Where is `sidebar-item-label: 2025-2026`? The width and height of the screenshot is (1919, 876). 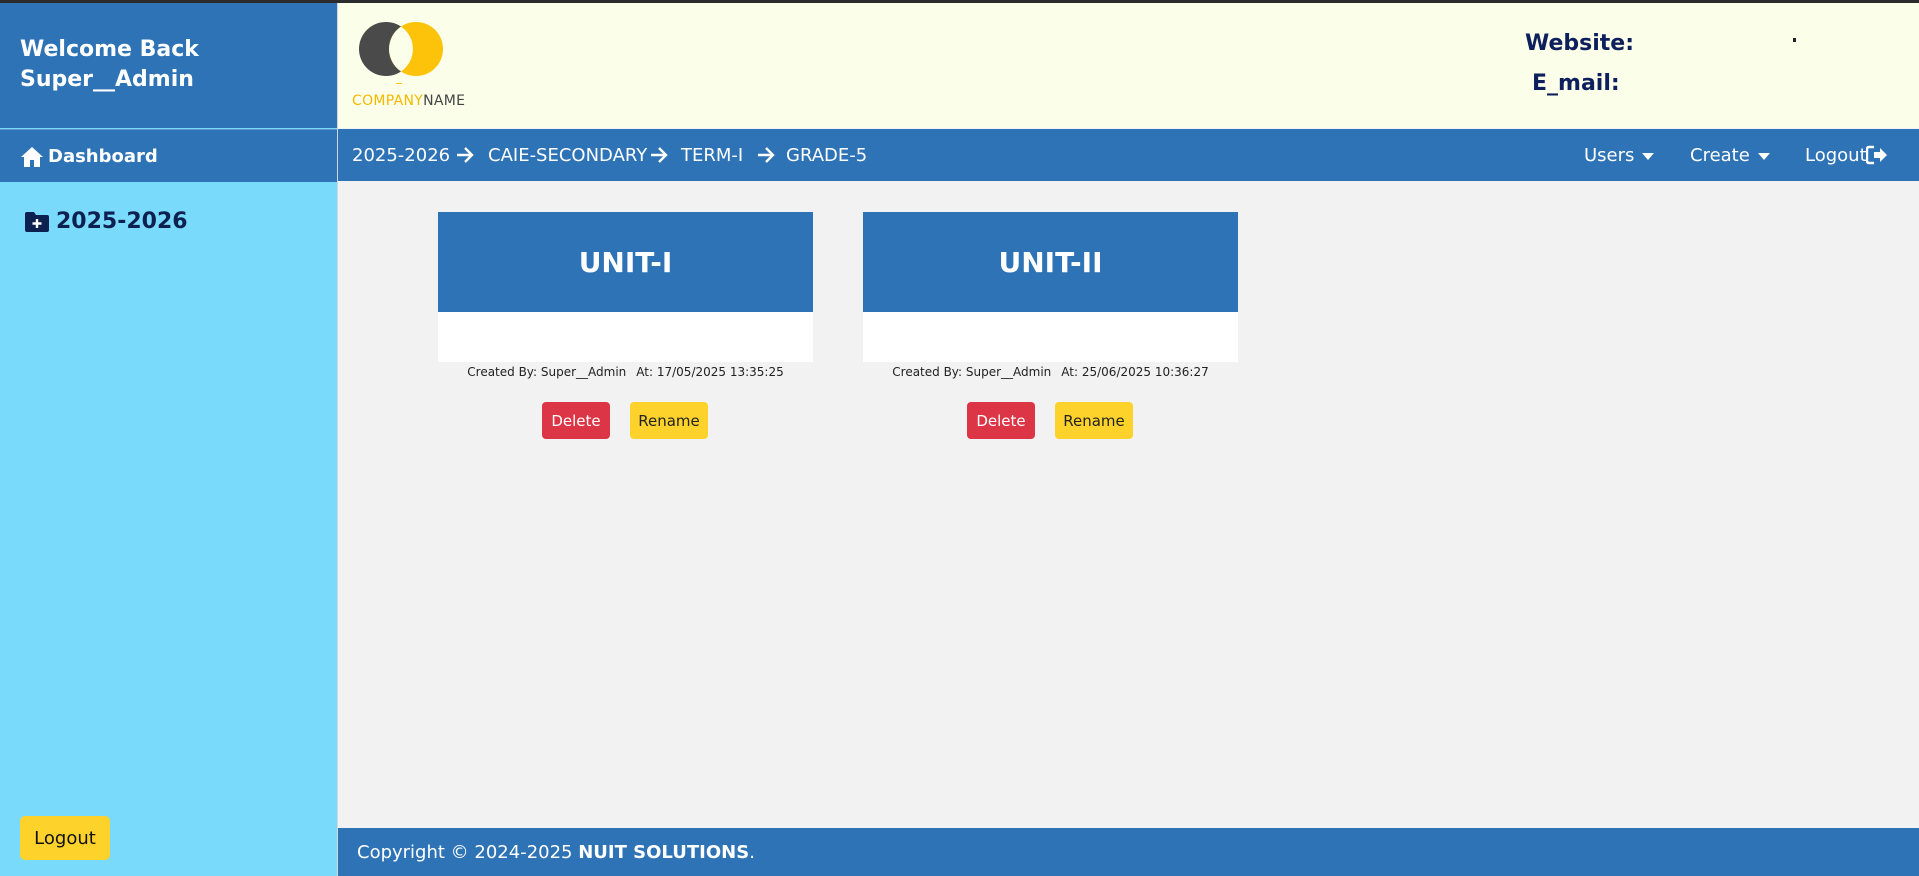
sidebar-item-label: 2025-2026 is located at coordinates (122, 221).